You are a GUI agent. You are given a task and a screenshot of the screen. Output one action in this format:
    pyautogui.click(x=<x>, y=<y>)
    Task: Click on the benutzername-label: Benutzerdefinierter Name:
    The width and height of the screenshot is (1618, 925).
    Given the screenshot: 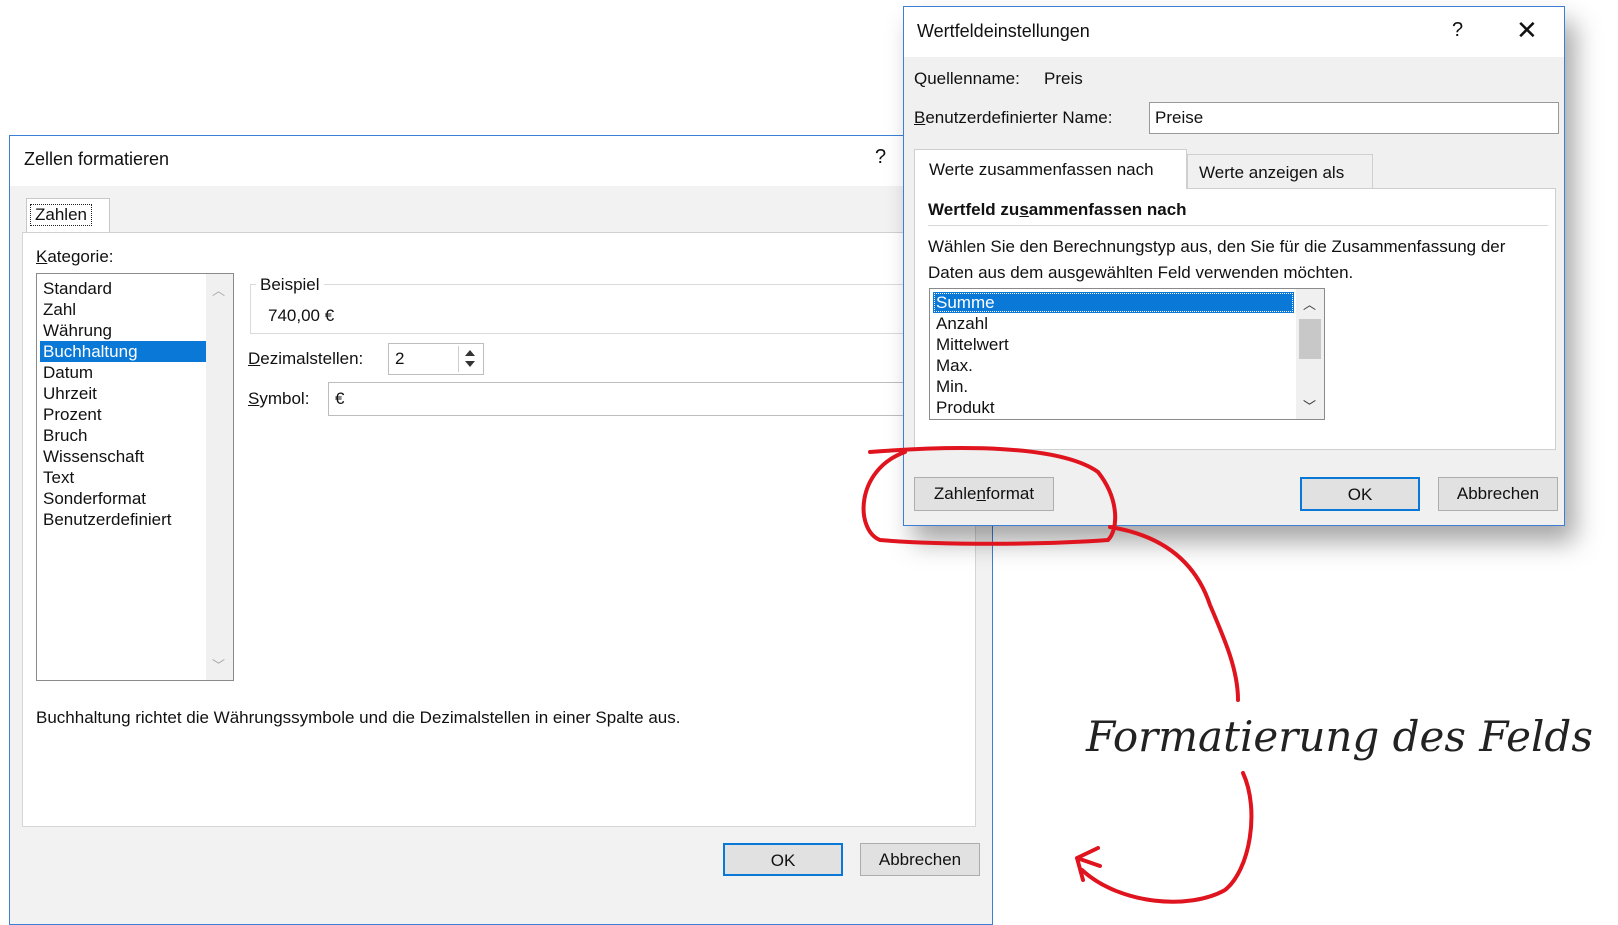 What is the action you would take?
    pyautogui.click(x=1013, y=117)
    